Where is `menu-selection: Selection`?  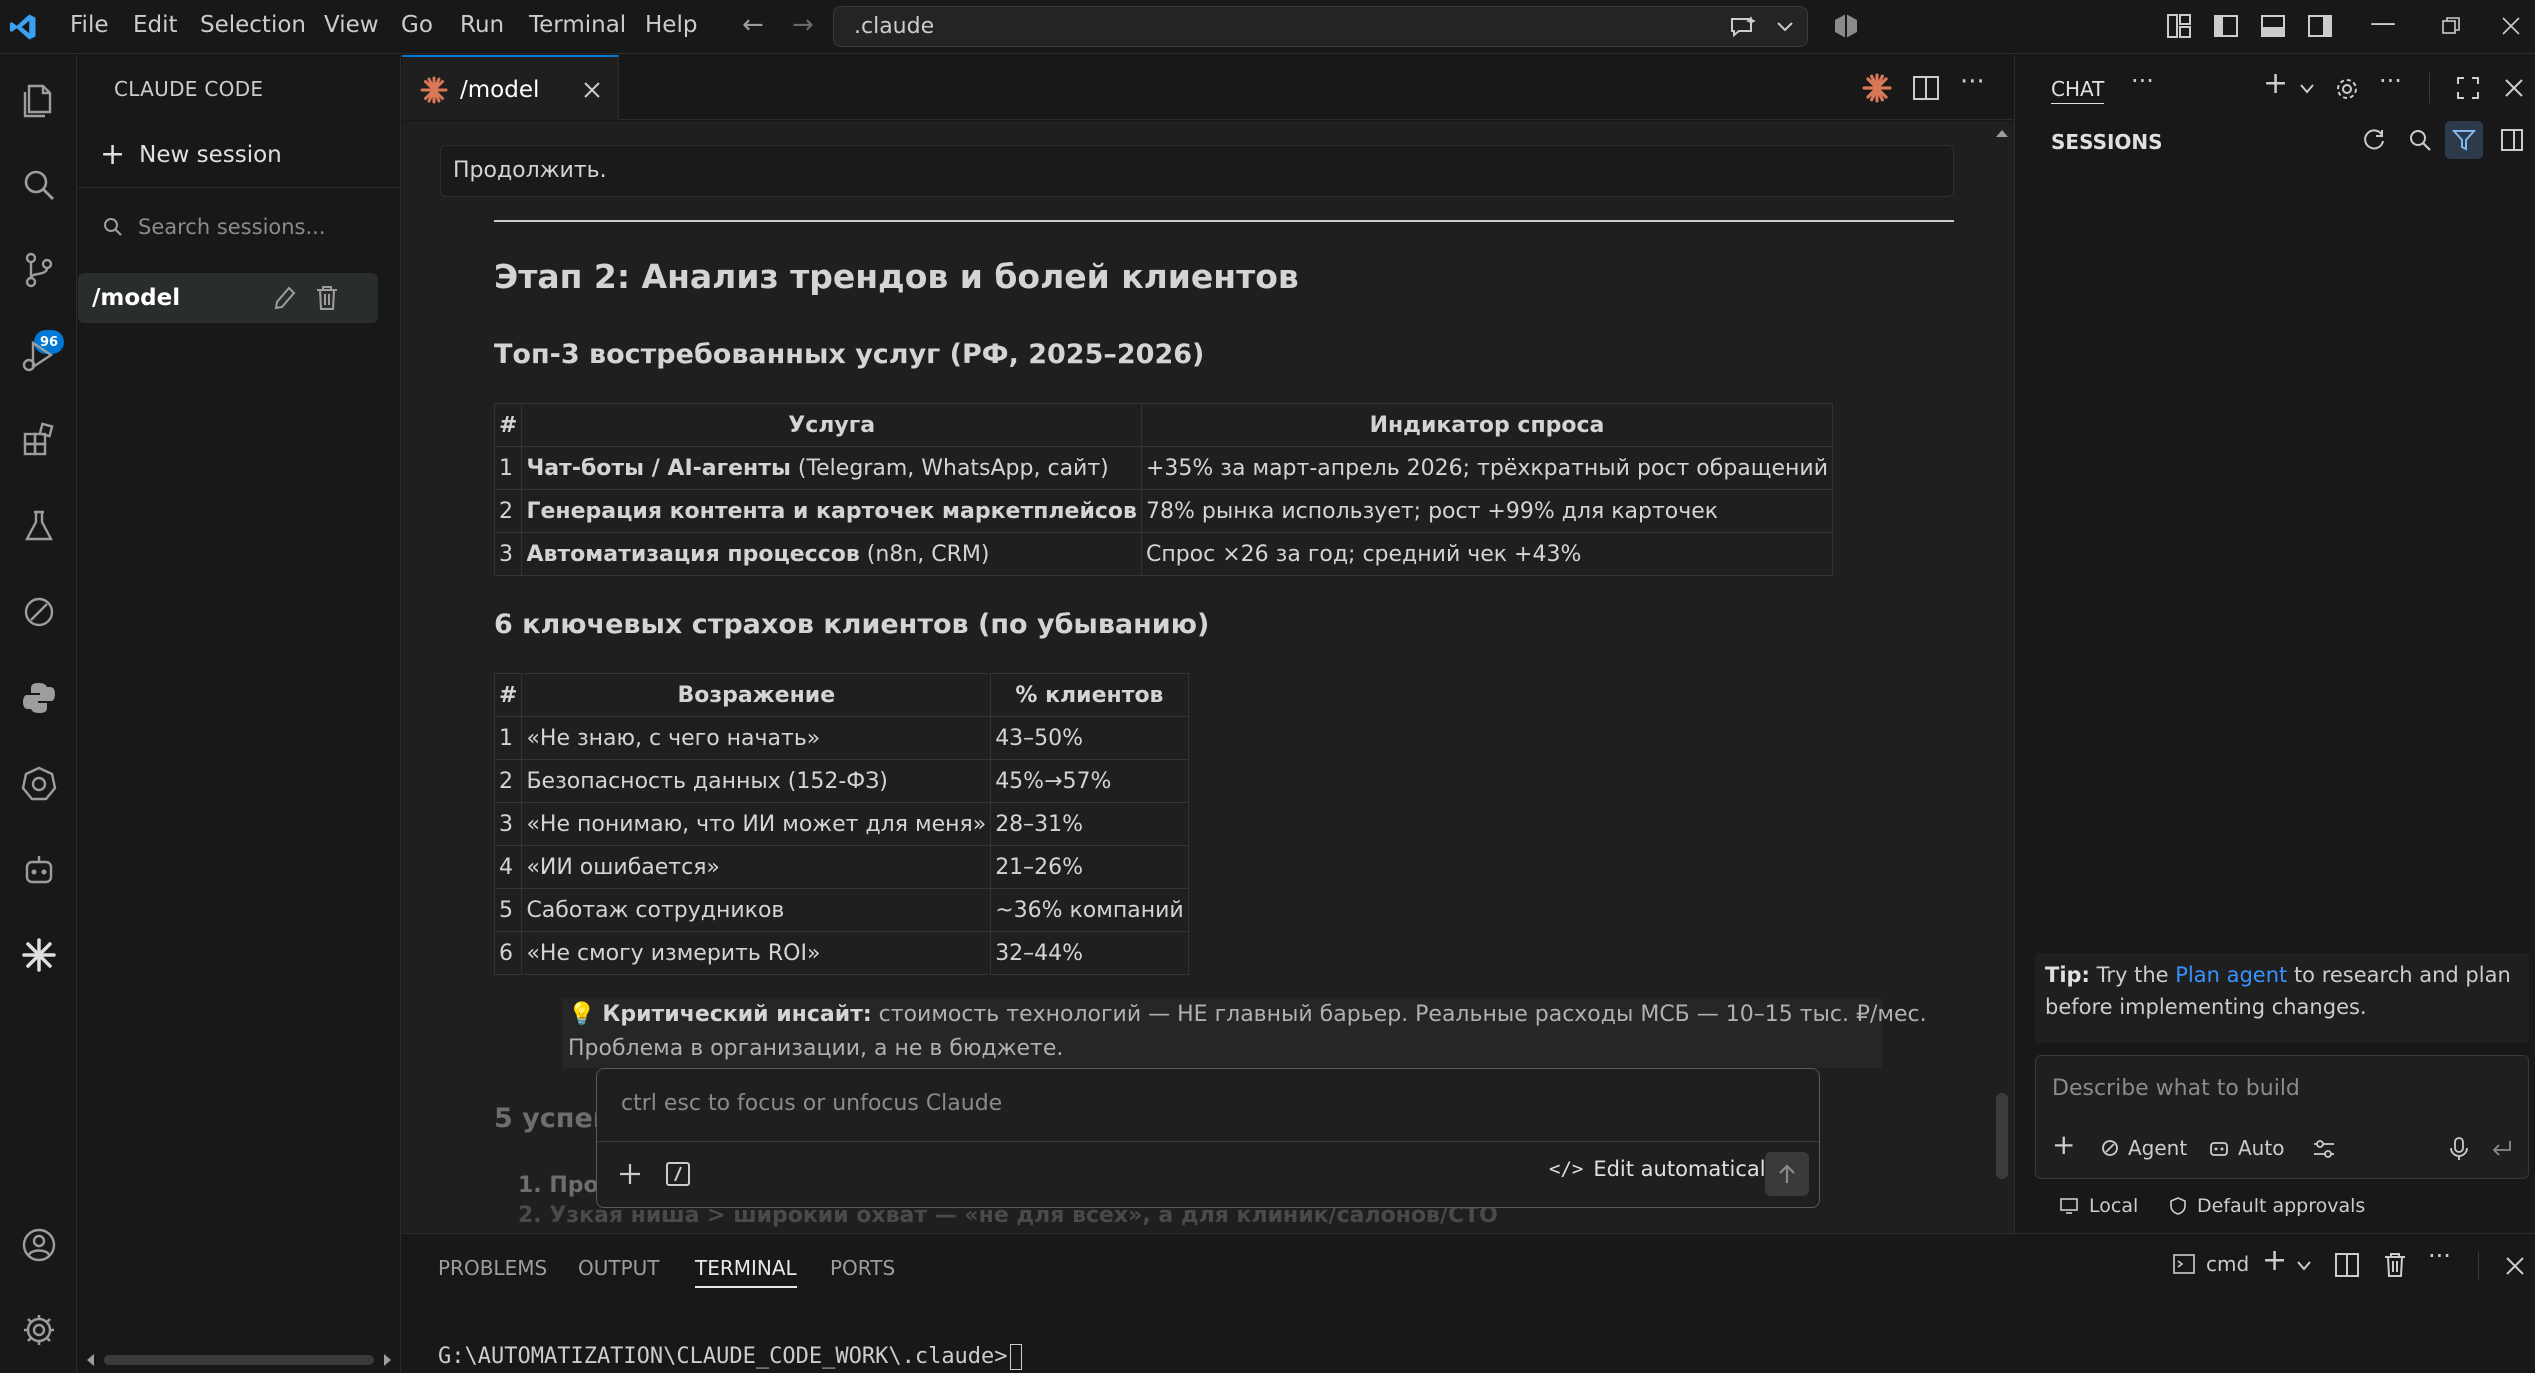 menu-selection: Selection is located at coordinates (253, 25).